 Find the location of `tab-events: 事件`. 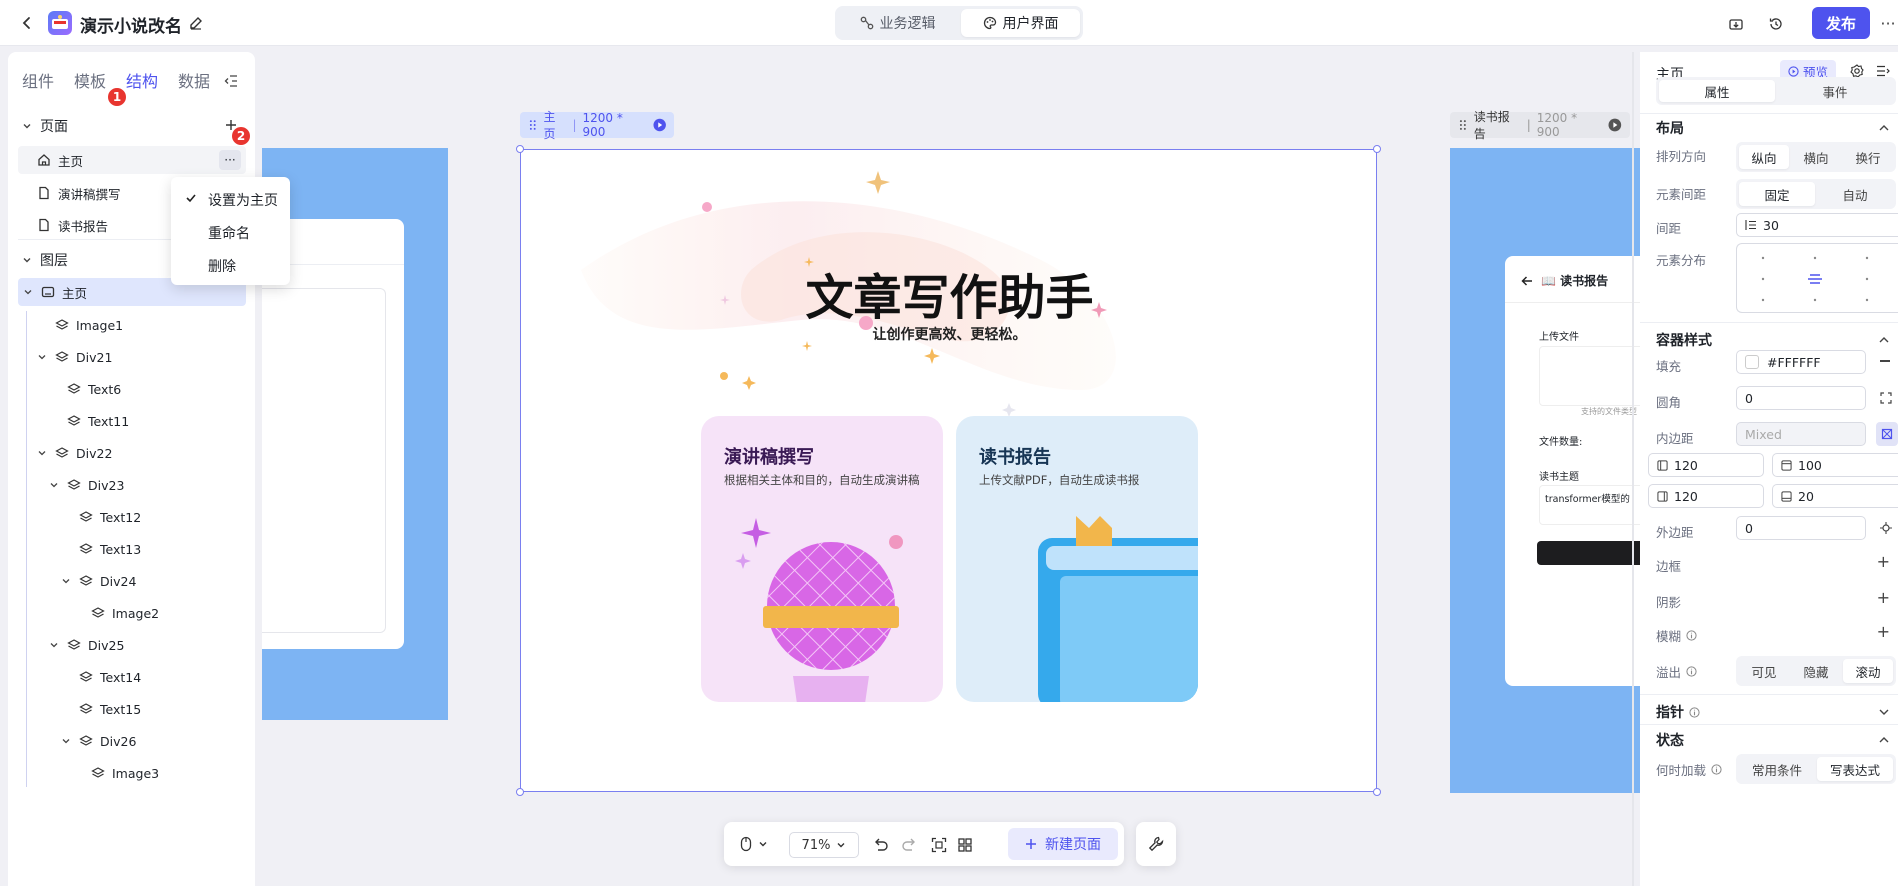

tab-events: 事件 is located at coordinates (1835, 91).